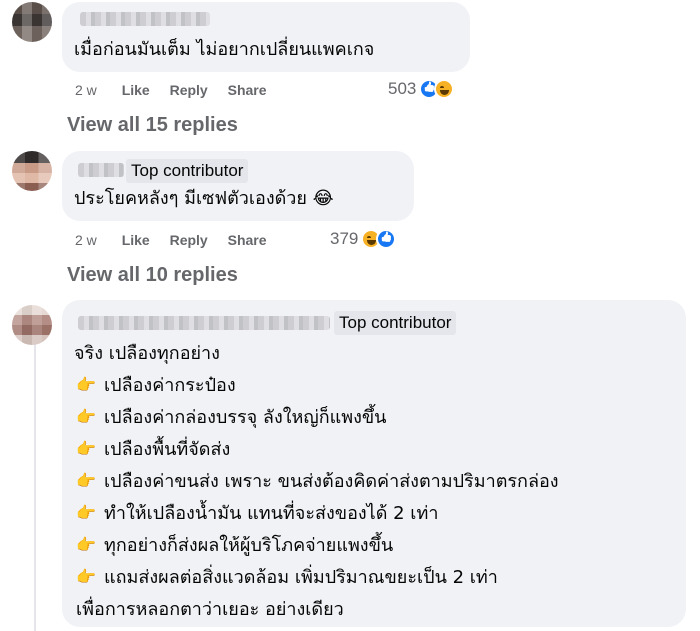 The width and height of the screenshot is (700, 631). What do you see at coordinates (235, 545) in the screenshot?
I see `list-item: 👉 ทุกอย่างก็ส่งผลให้ผู้บริโภคจ่ายแพงขึ้น` at bounding box center [235, 545].